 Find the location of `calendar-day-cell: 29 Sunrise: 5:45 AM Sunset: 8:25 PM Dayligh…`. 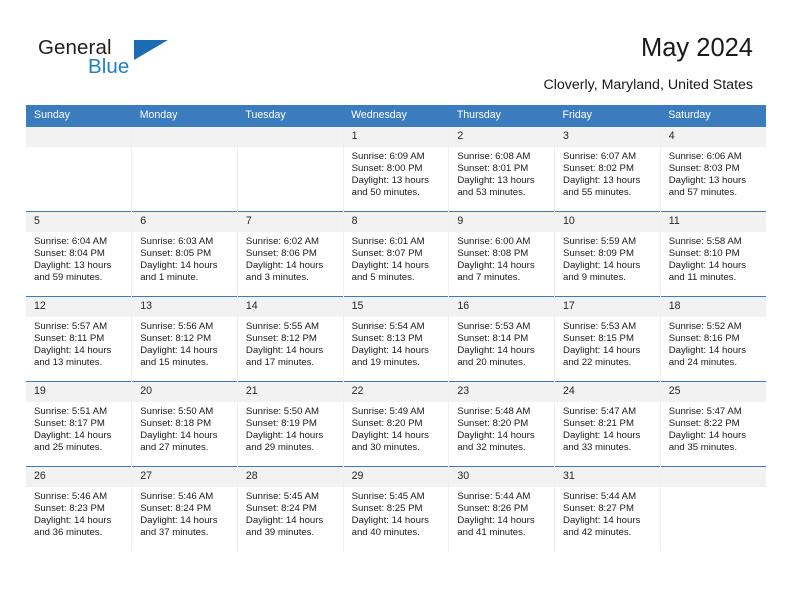

calendar-day-cell: 29 Sunrise: 5:45 AM Sunset: 8:25 PM Dayligh… is located at coordinates (395, 508).